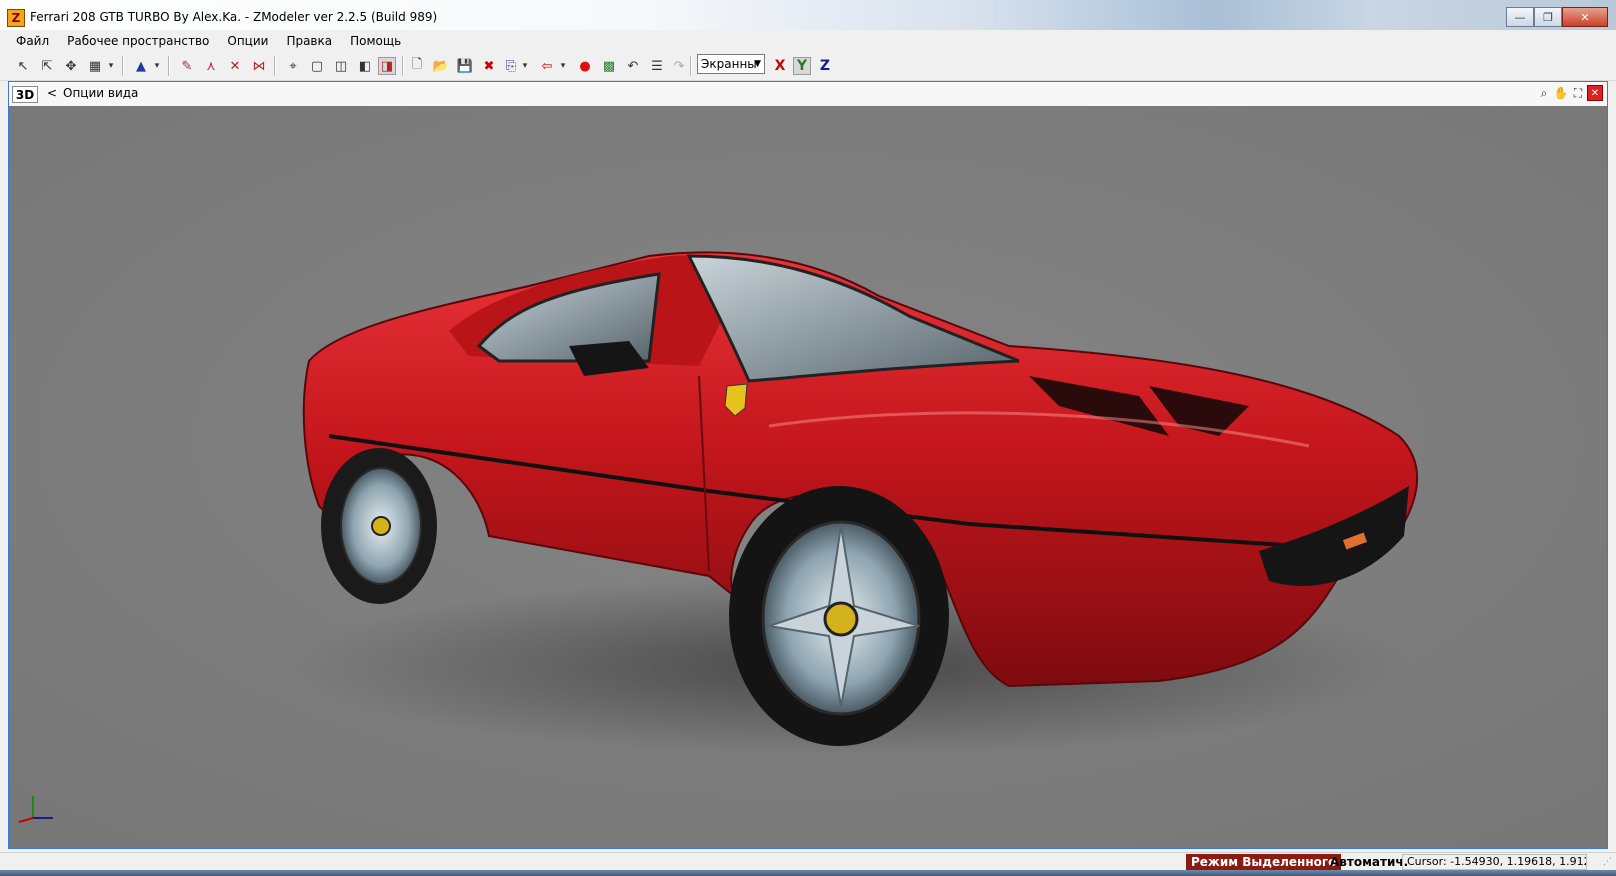  Describe the element at coordinates (825, 66) in the screenshot. I see `axis-z-button: Z` at that location.